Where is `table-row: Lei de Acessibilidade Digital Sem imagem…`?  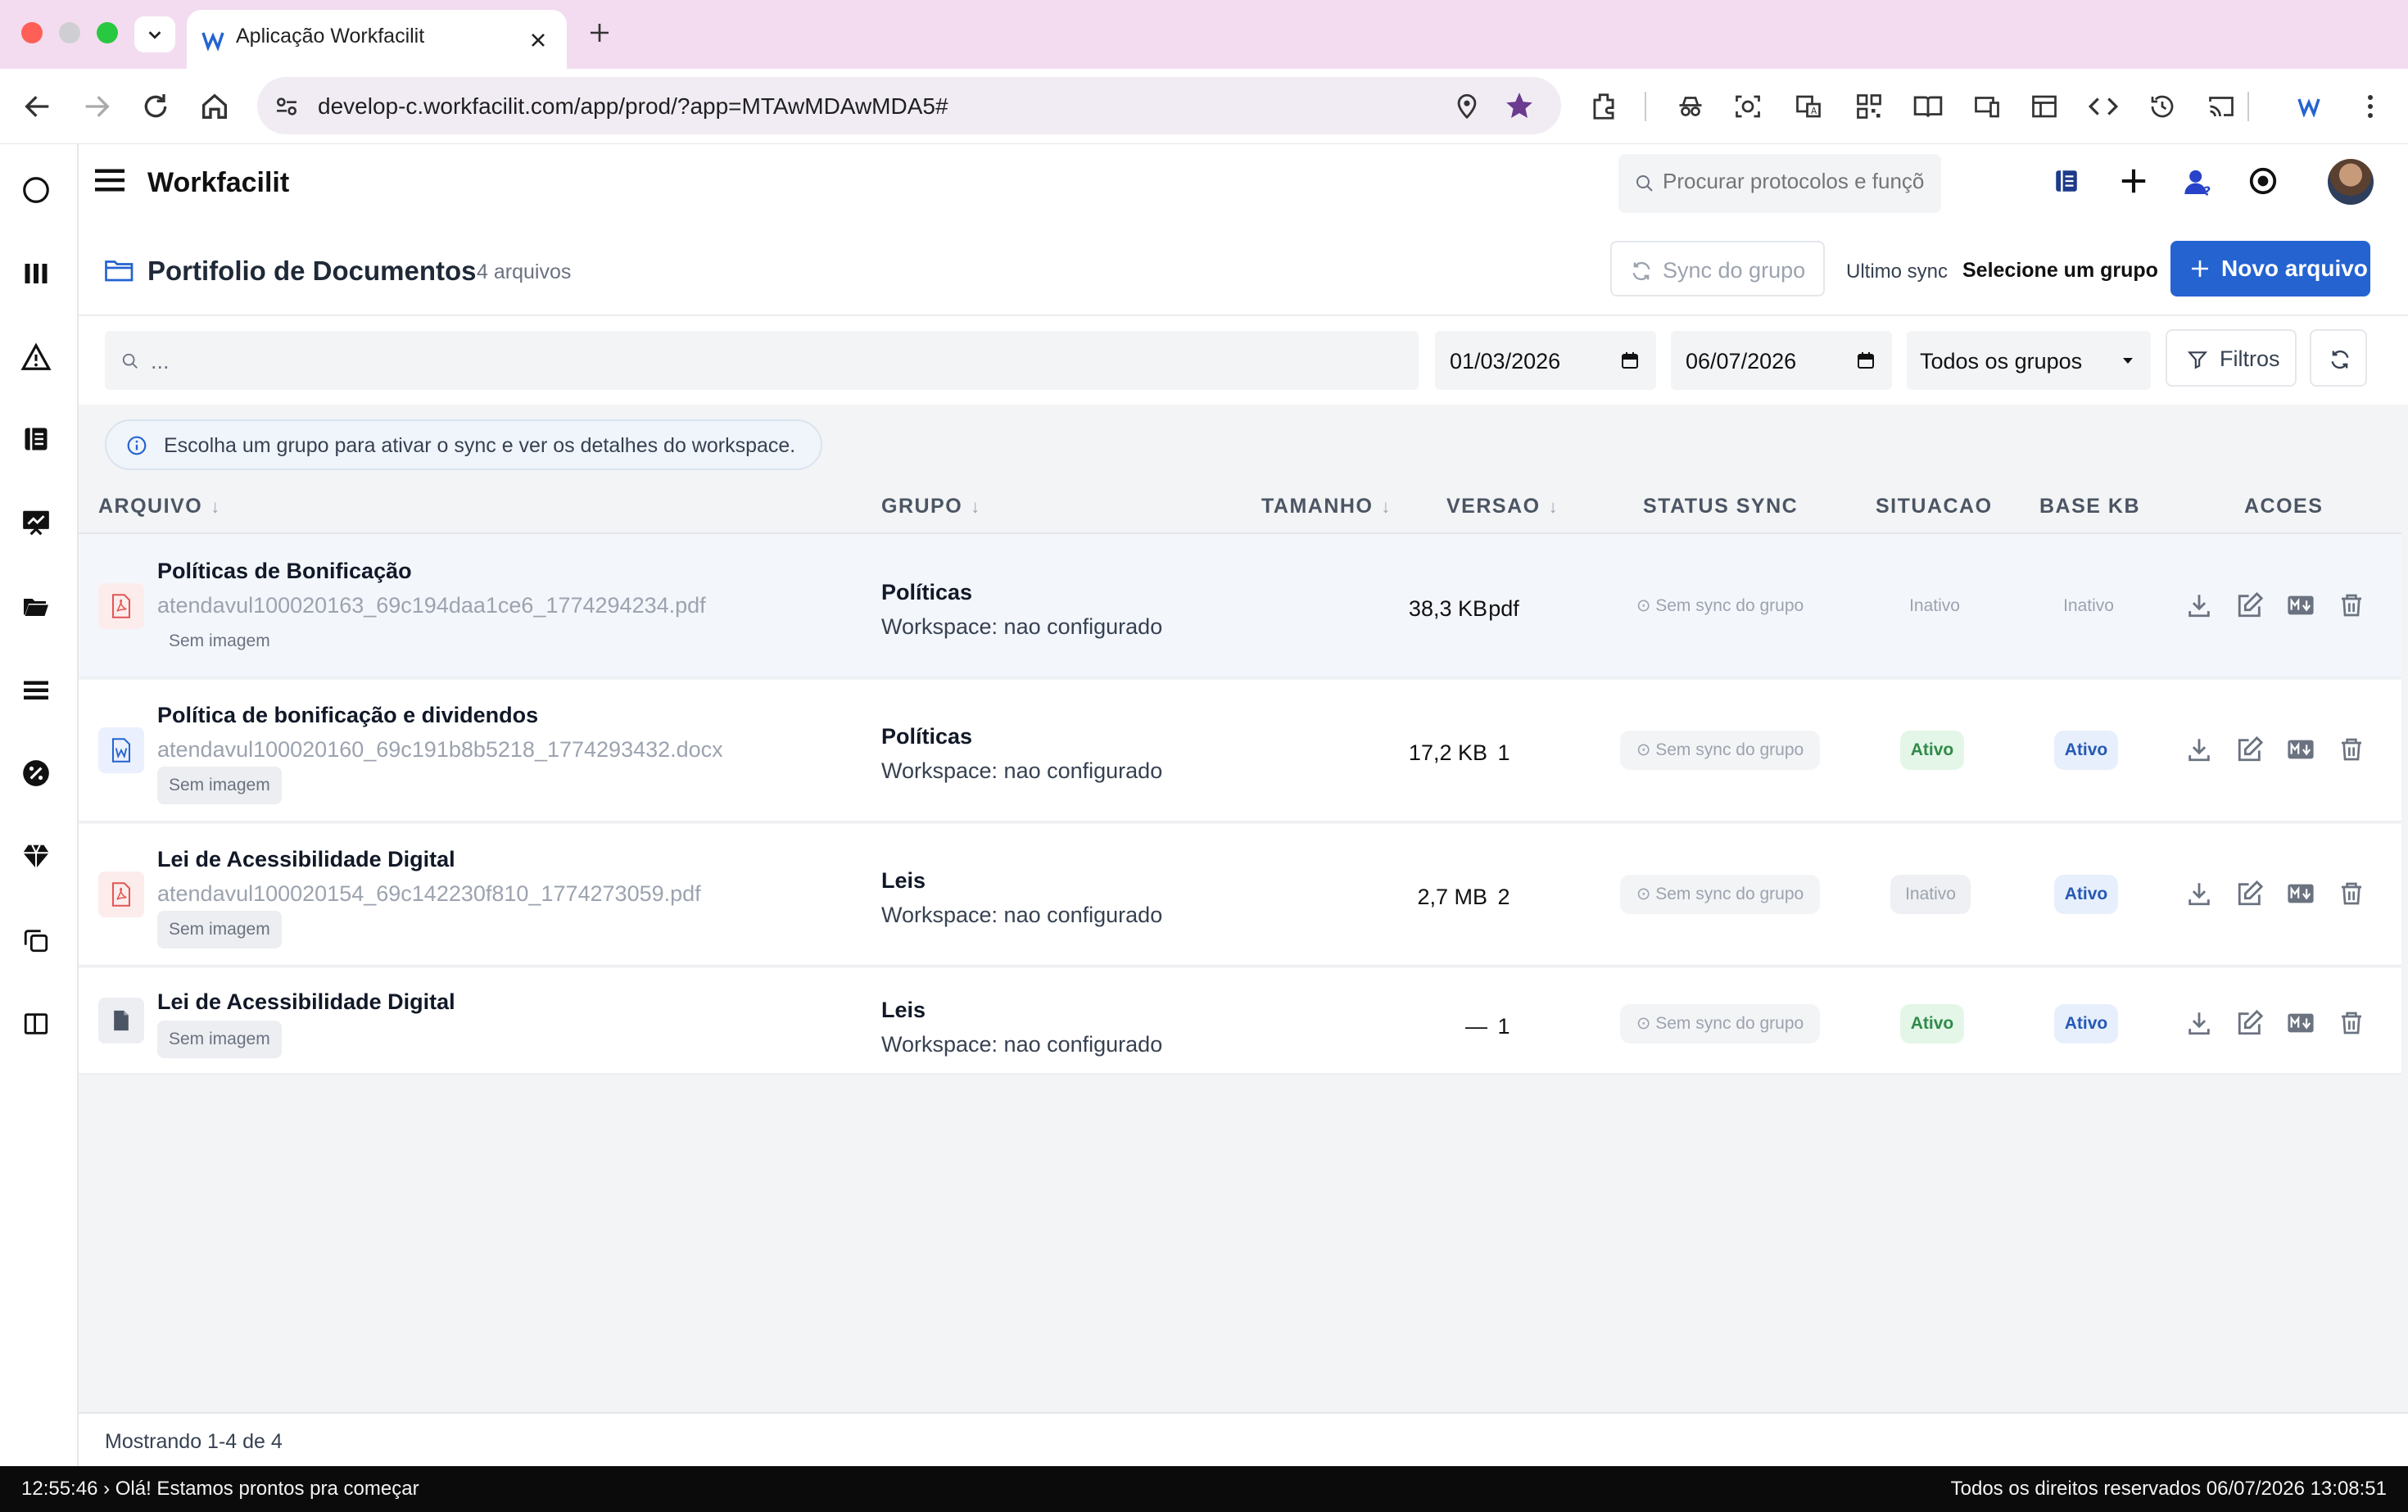 table-row: Lei de Acessibilidade Digital Sem imagem… is located at coordinates (1240, 1022).